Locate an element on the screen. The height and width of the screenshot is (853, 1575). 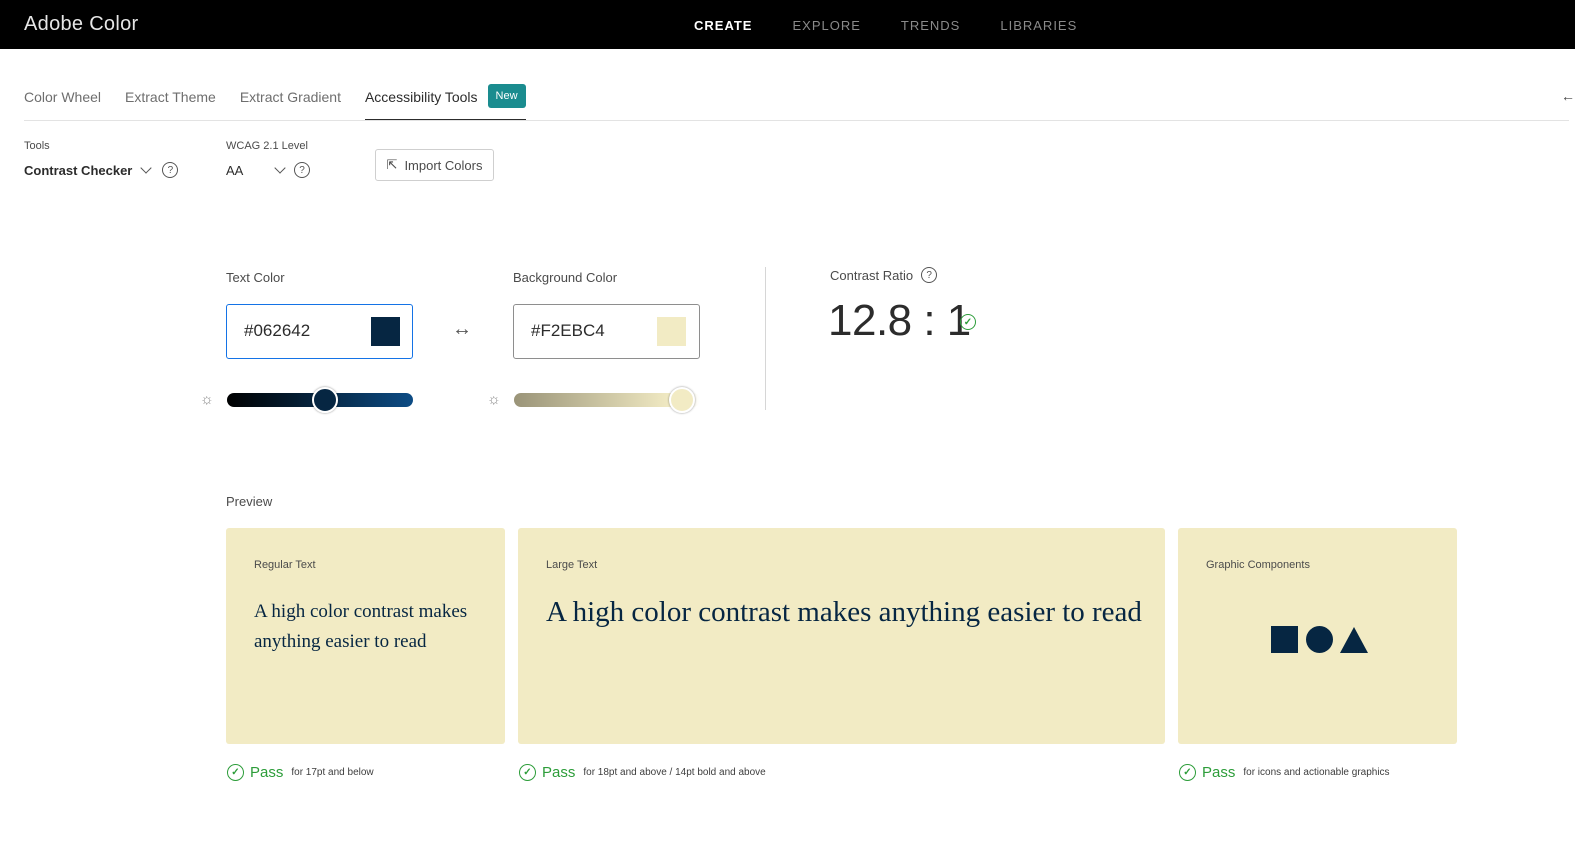
wcag-control: WCAG 2.1 Level AA ? is located at coordinates (268, 159).